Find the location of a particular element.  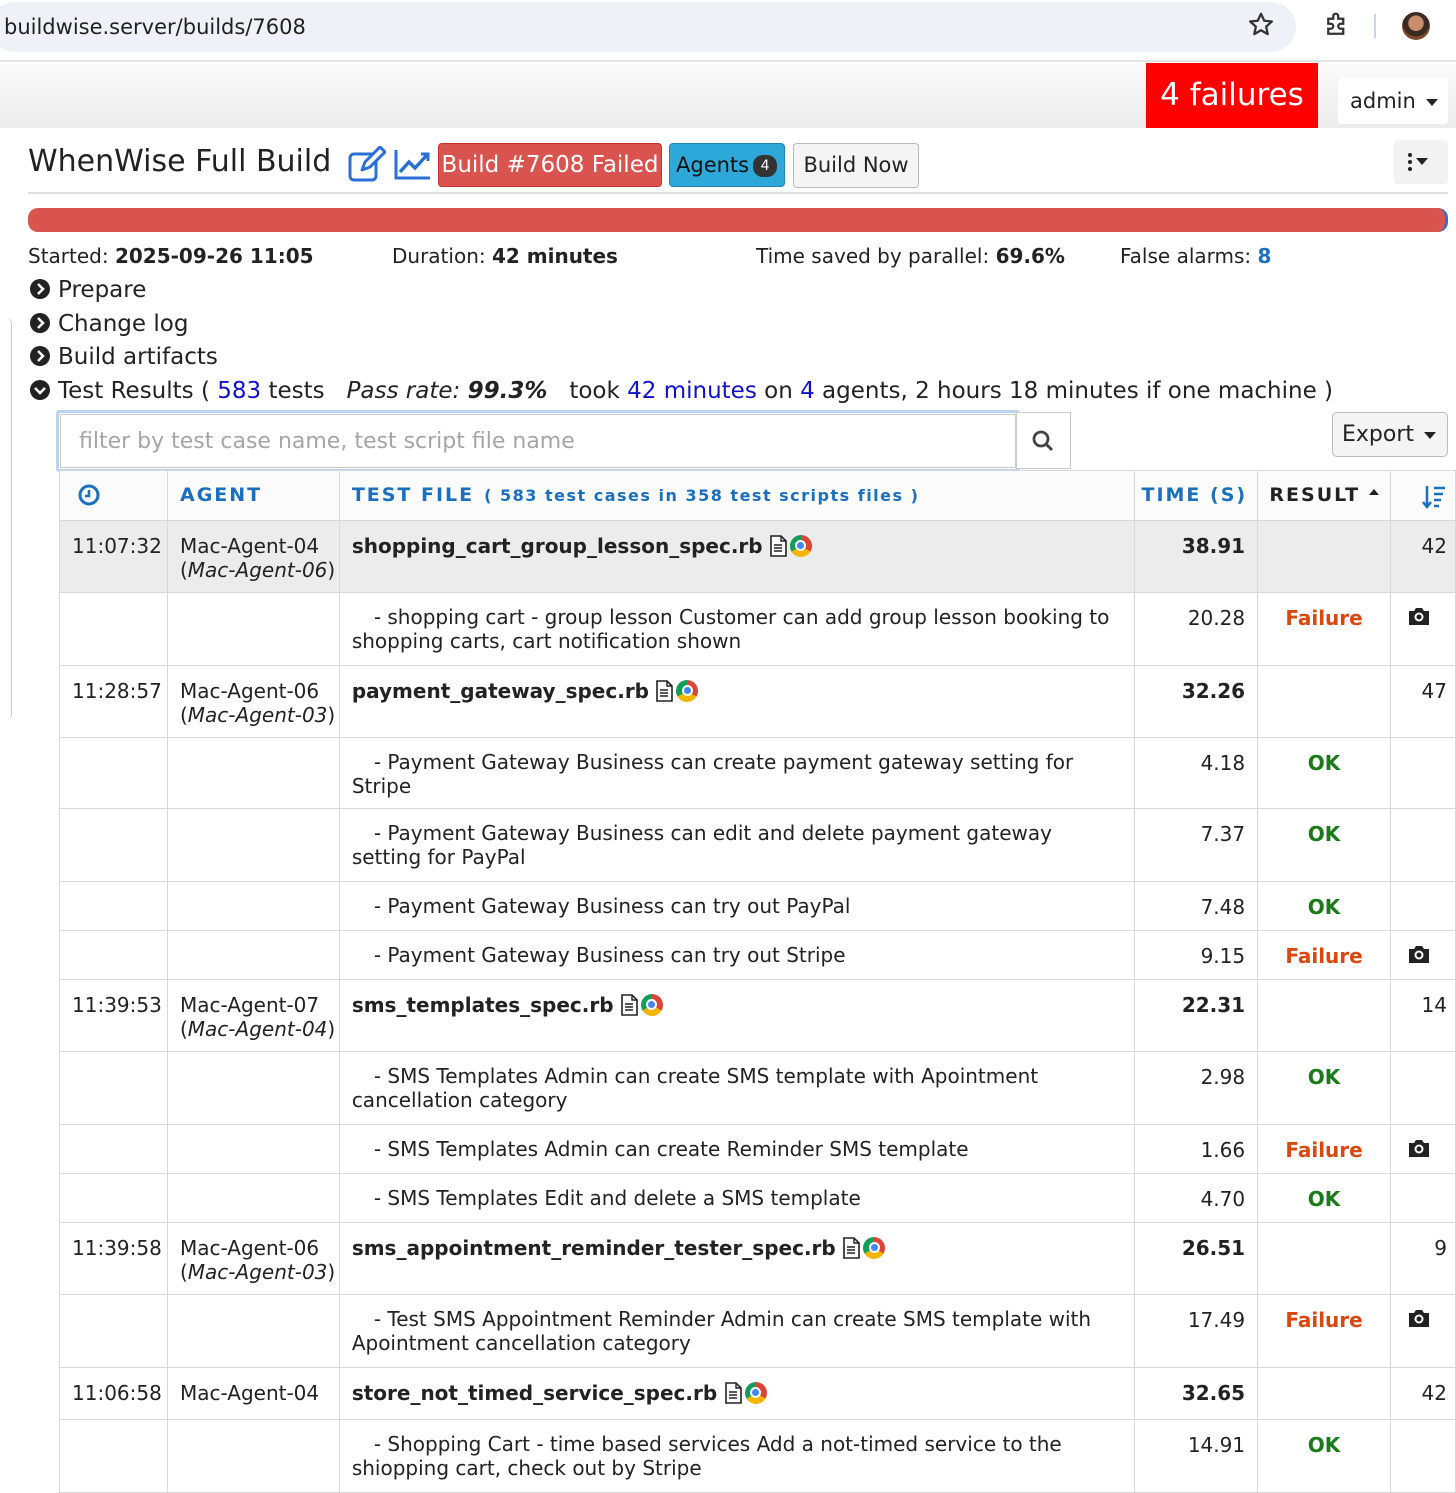

more-options-button is located at coordinates (1421, 162).